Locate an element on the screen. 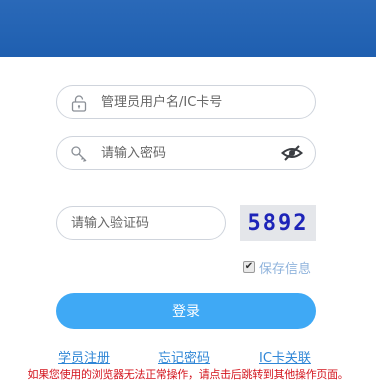 The image size is (376, 384). login-button: 登录 is located at coordinates (186, 311).